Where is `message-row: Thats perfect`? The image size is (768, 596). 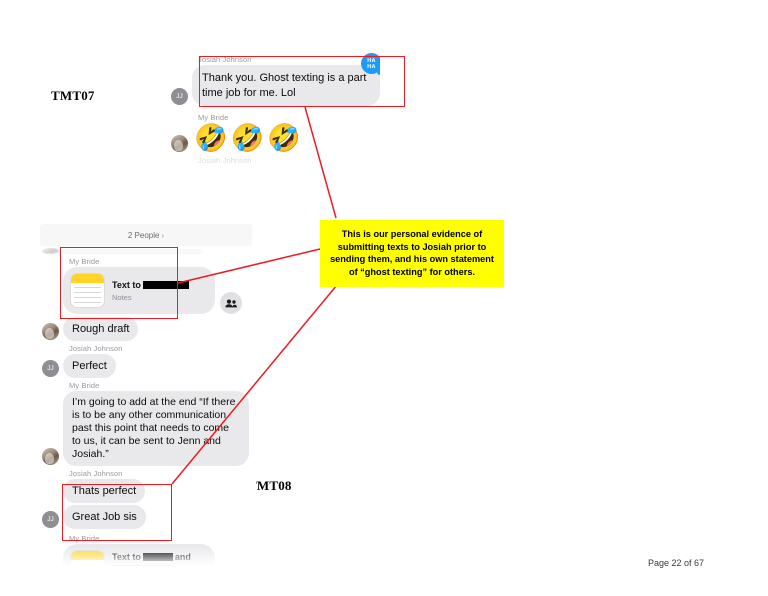 message-row: Thats perfect is located at coordinates (146, 491).